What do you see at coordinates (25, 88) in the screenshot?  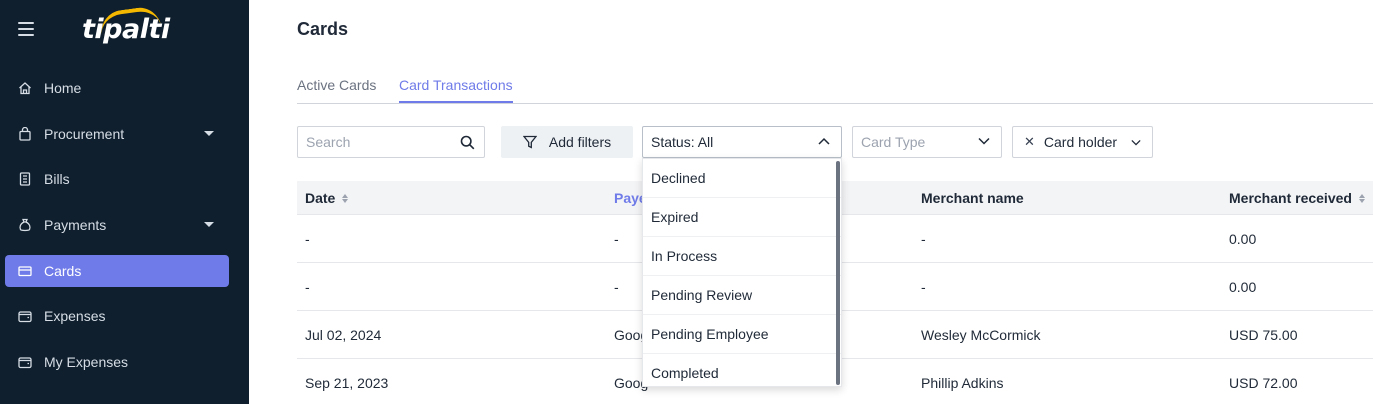 I see `home-icon` at bounding box center [25, 88].